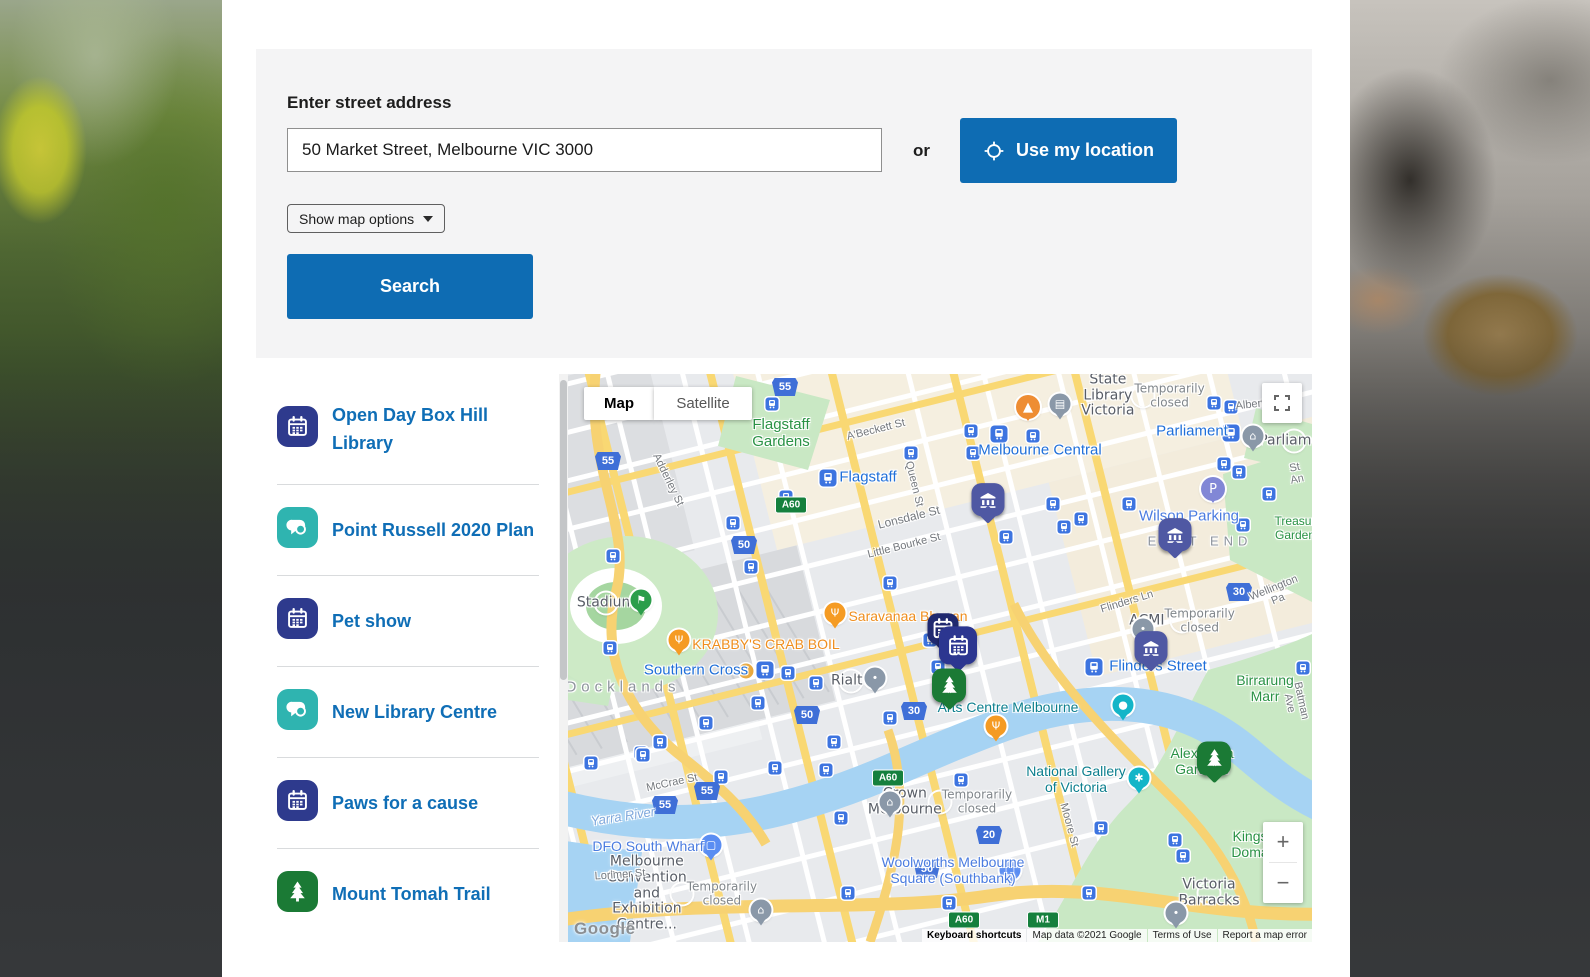 The width and height of the screenshot is (1590, 977). I want to click on result-link: Point Russell 2020 Plan, so click(433, 530).